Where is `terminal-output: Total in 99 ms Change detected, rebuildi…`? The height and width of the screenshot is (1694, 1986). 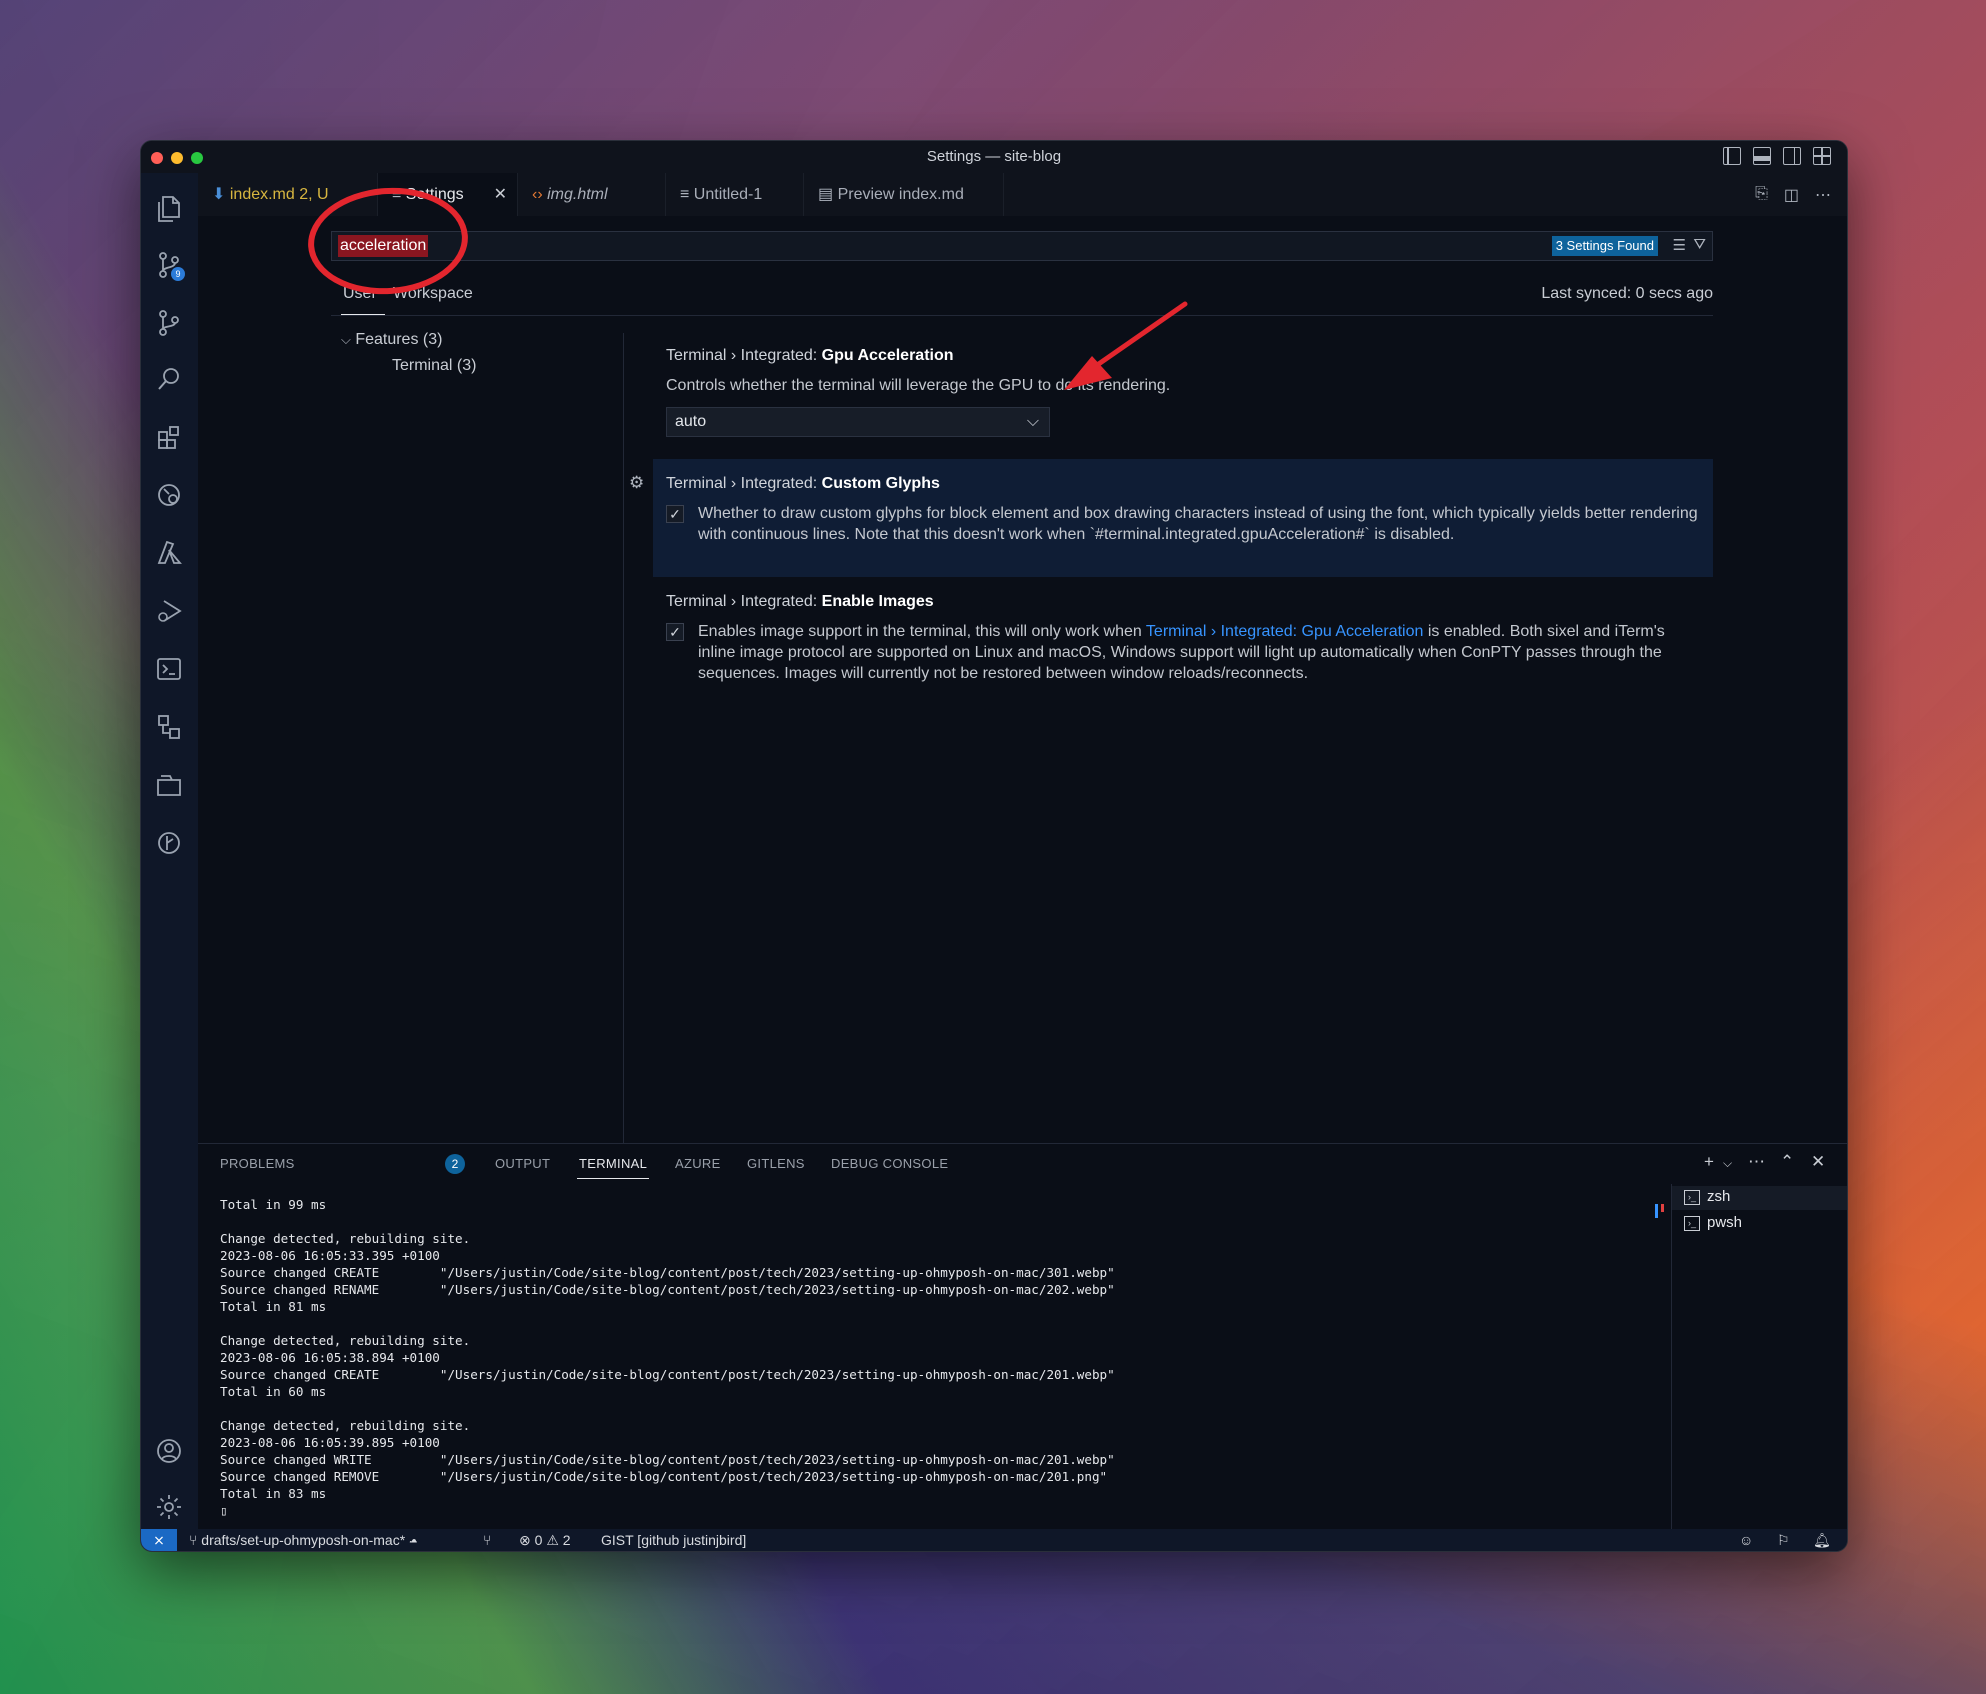
terminal-output: Total in 99 ms Change detected, rebuildi… is located at coordinates (667, 1357).